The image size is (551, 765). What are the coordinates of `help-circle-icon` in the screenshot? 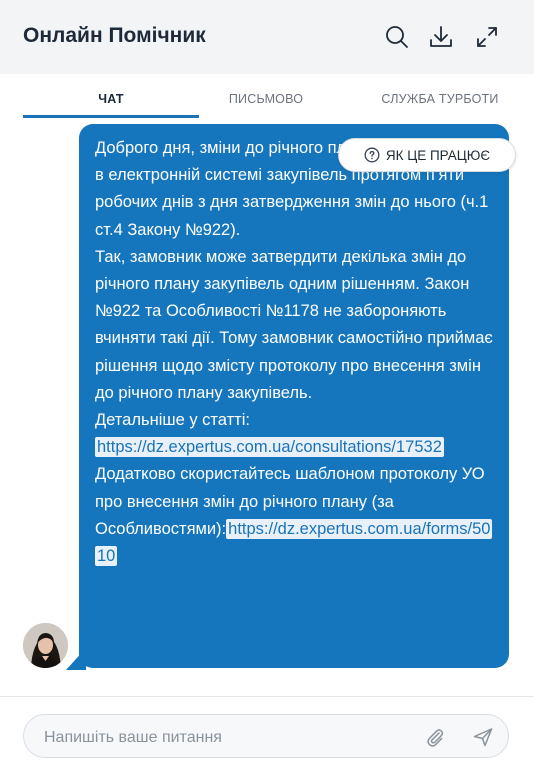 It's located at (372, 155).